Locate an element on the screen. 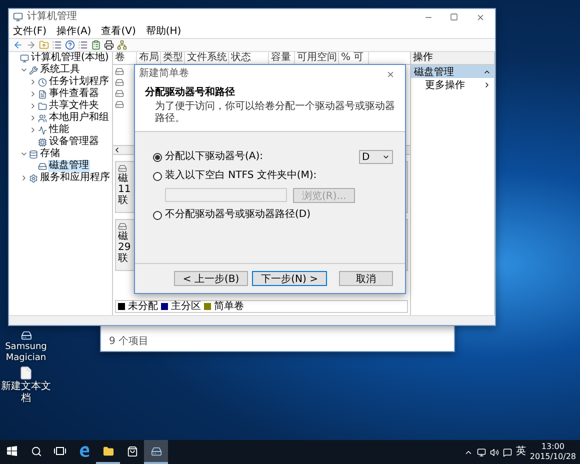  dialog-subtitle: 为了便于访问，你可以给卷分配一个驱动器号或驱动器路径。 is located at coordinates (274, 113).